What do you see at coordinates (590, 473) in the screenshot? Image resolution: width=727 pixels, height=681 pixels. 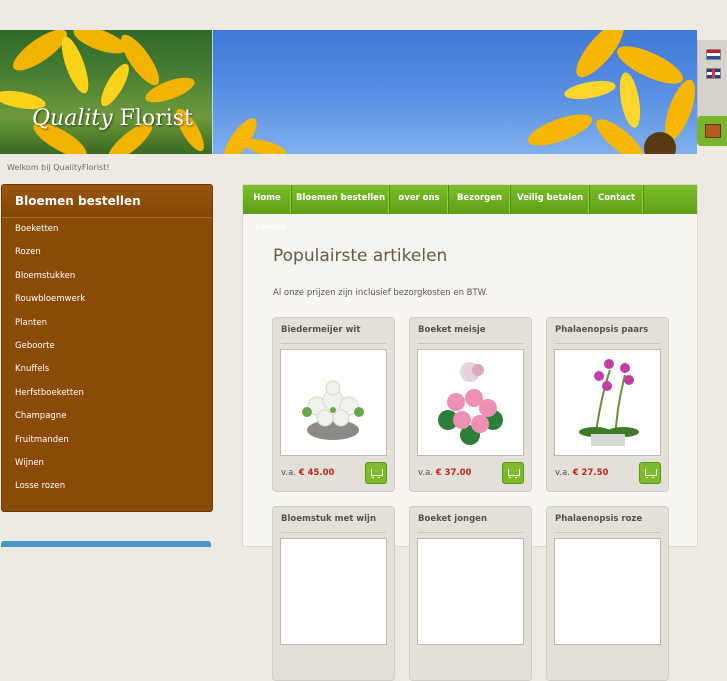 I see `price-value: € 27.50` at bounding box center [590, 473].